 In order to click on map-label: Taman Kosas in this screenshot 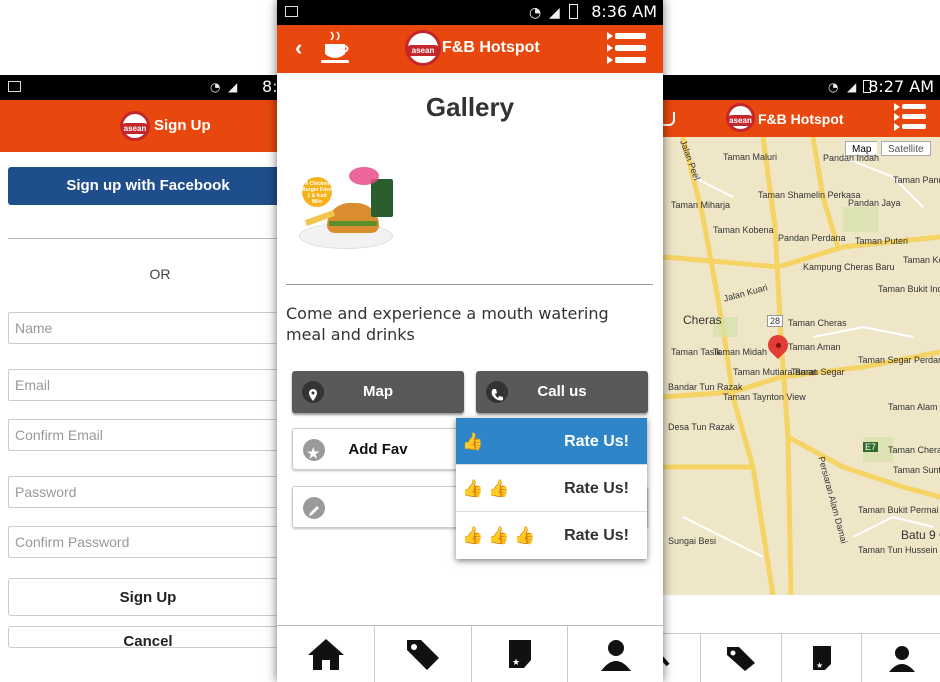, I will do `click(921, 260)`.